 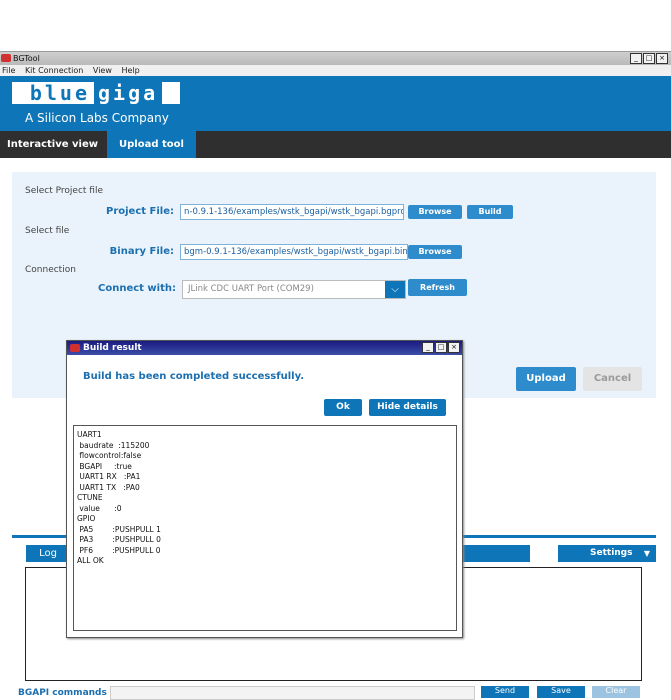 I want to click on build-success-message: Build has been completed successfully., so click(x=193, y=376).